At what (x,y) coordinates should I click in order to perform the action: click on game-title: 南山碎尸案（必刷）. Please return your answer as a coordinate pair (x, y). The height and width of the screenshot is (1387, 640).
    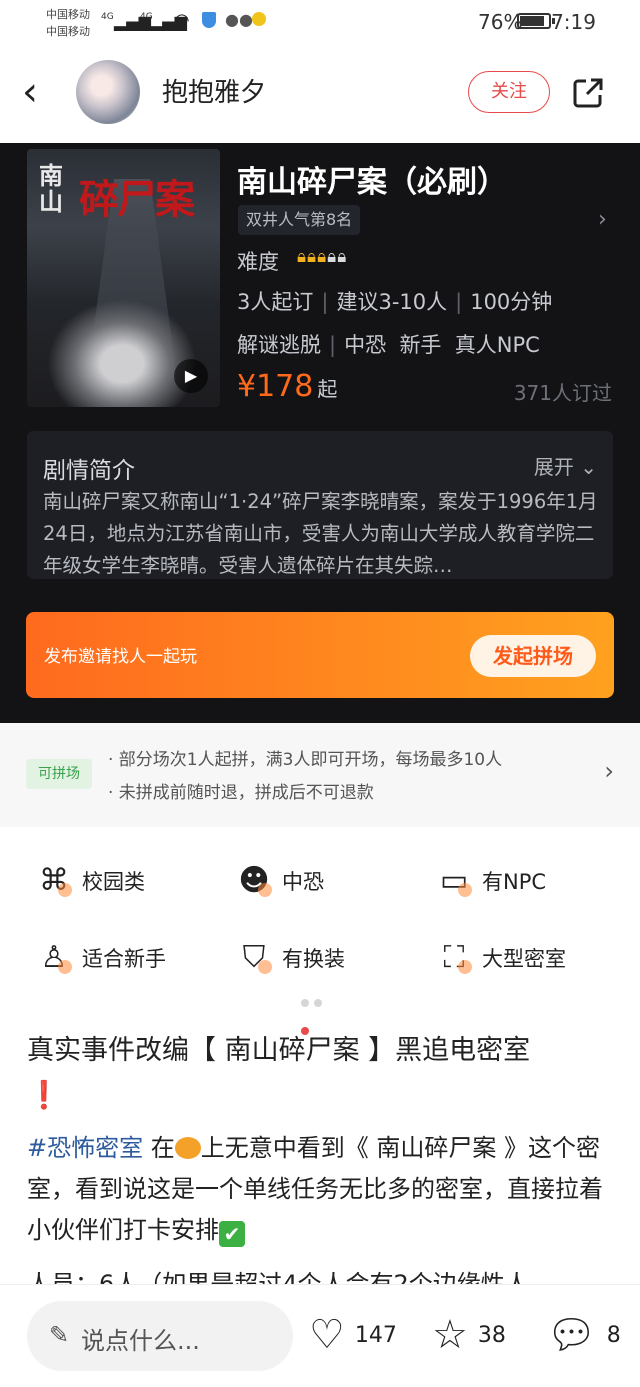
    Looking at the image, I should click on (372, 182).